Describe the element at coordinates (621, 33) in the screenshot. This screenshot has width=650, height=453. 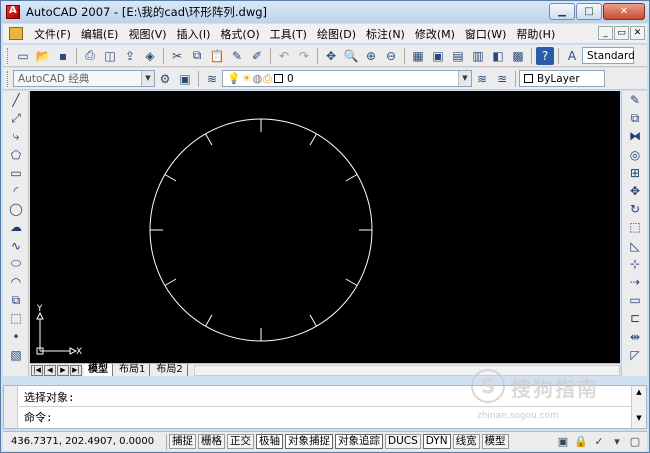
I see `doc-restore-button: ▭` at that location.